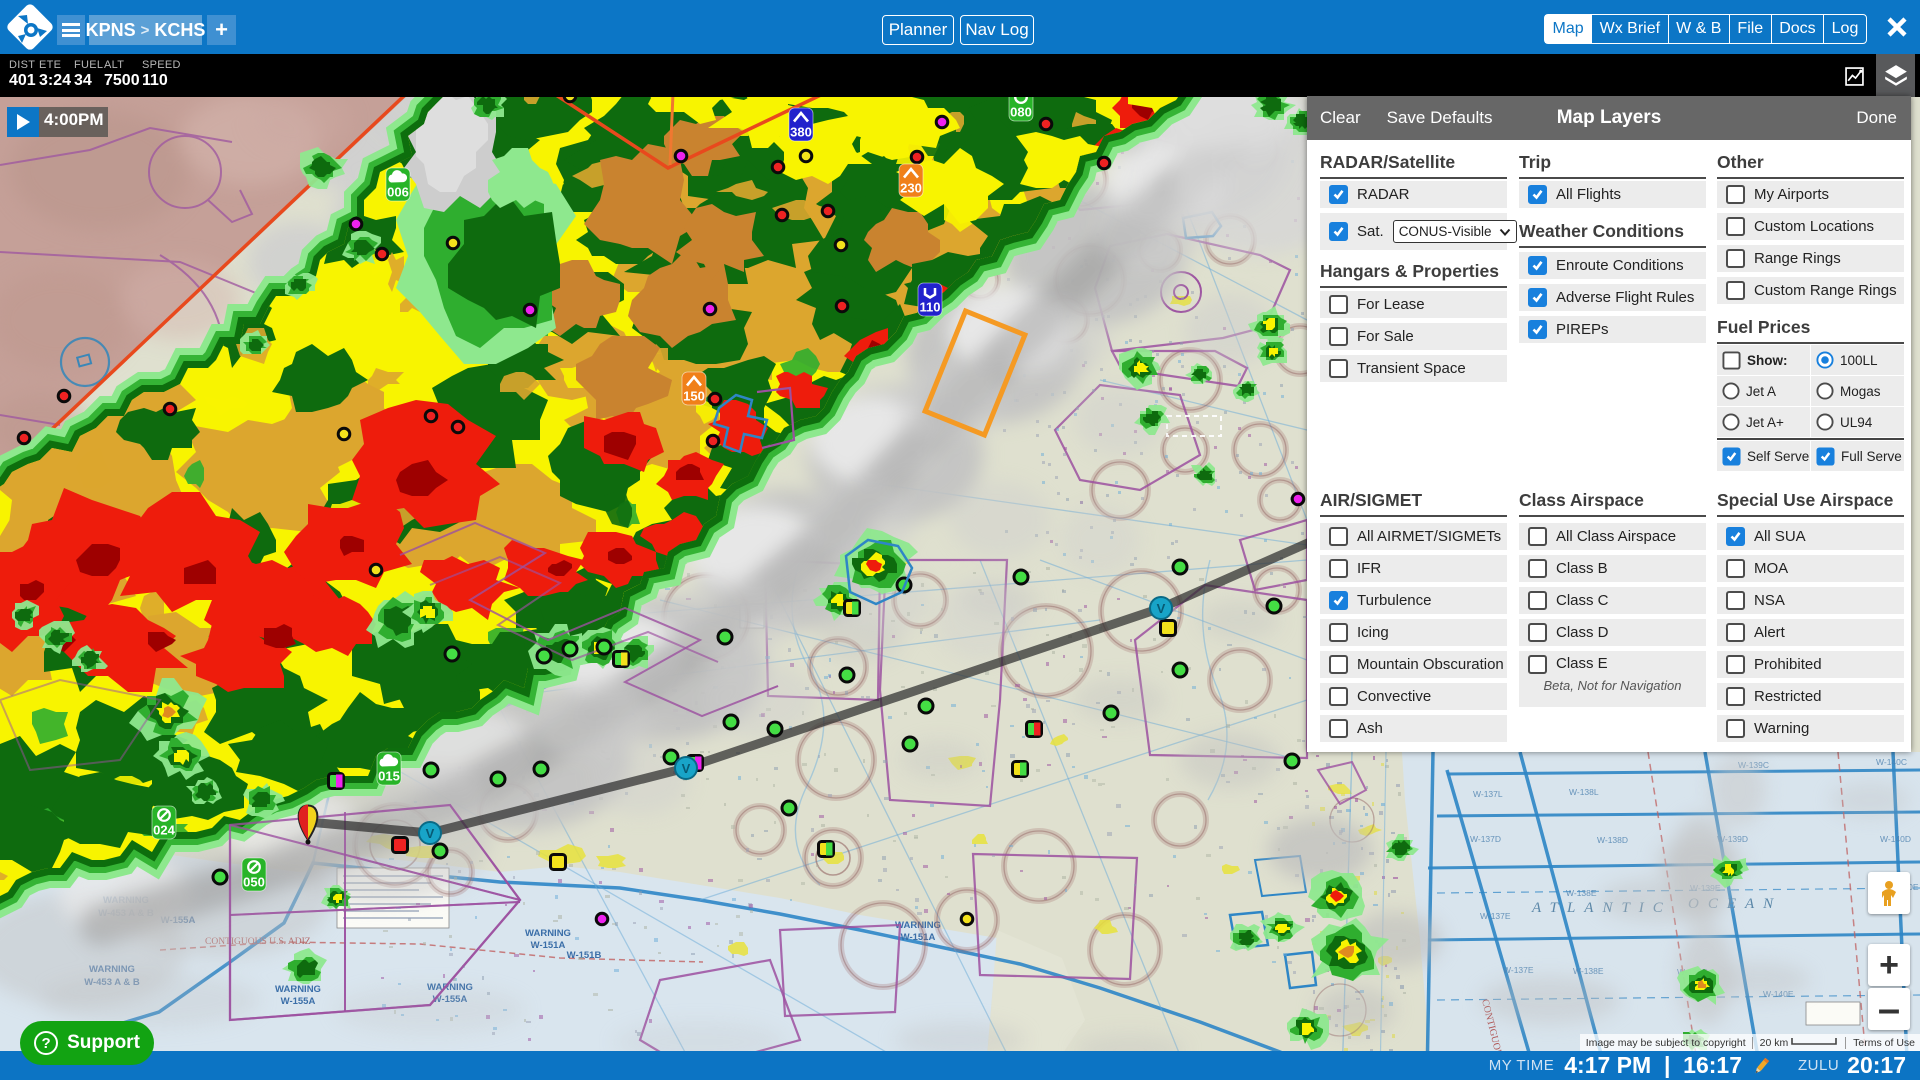  I want to click on svg-text: W-138D, so click(1612, 840).